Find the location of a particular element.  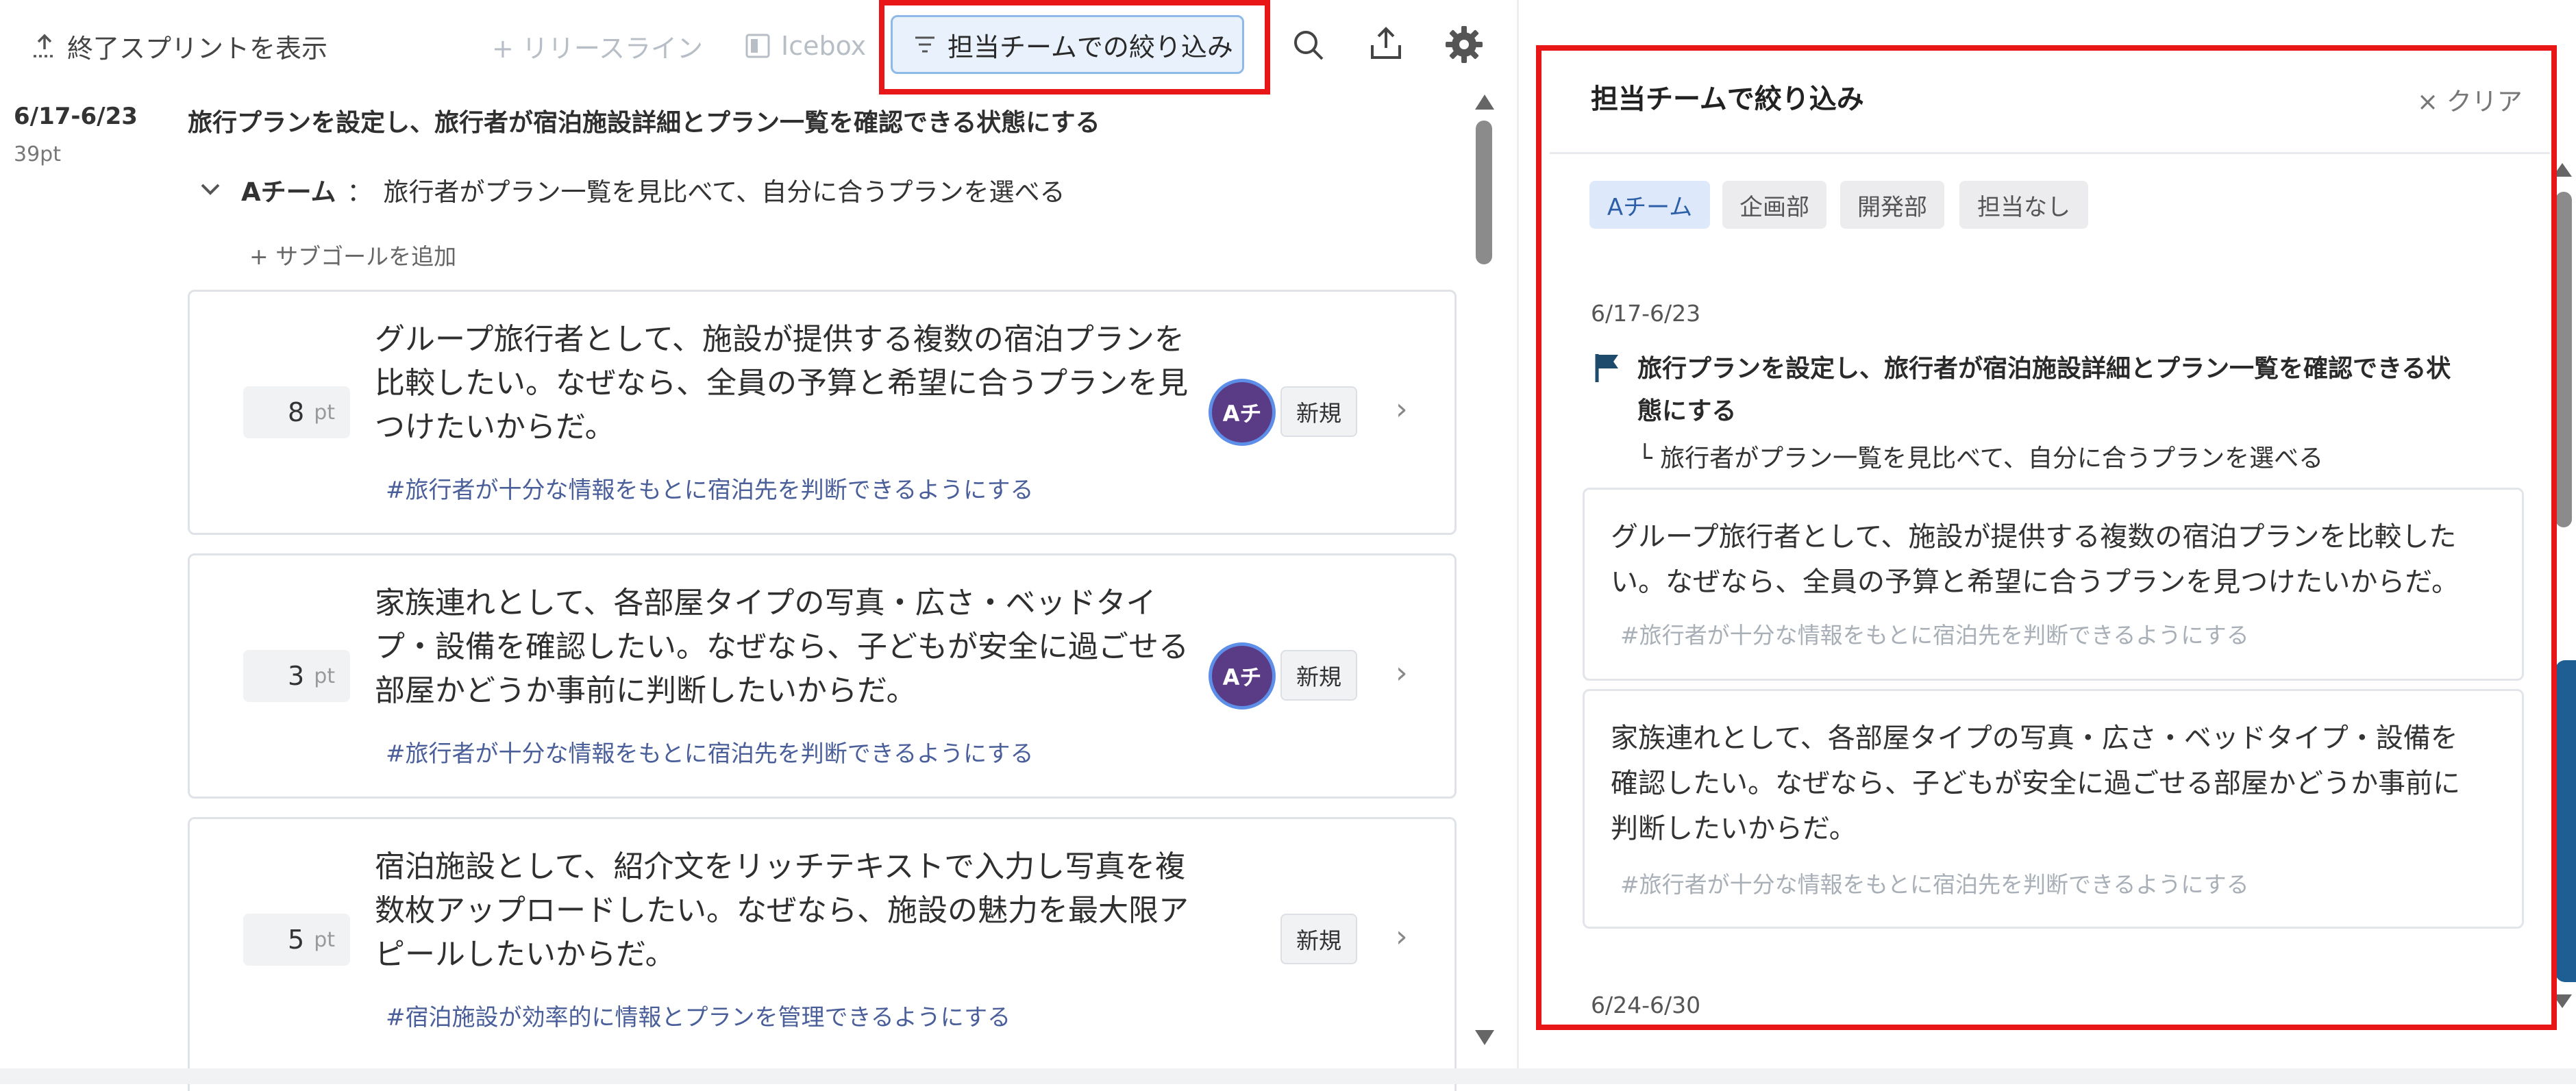

points-value: 3 is located at coordinates (296, 676).